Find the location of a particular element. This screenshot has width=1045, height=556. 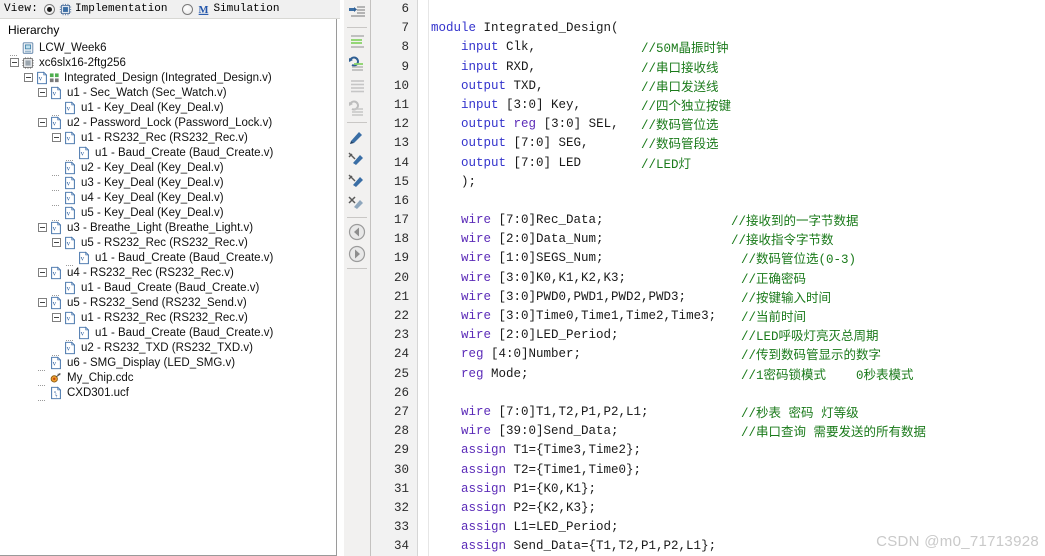

tree-item-label: xc6slx16-2ftg256 is located at coordinates (82, 62).